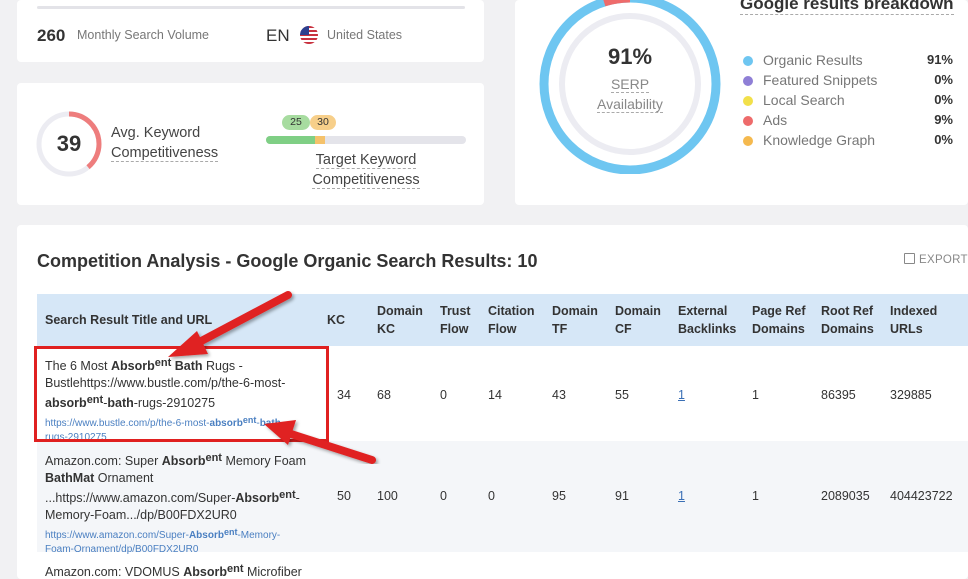 The image size is (968, 579). What do you see at coordinates (638, 320) in the screenshot?
I see `col-domain-cf: Domain CF` at bounding box center [638, 320].